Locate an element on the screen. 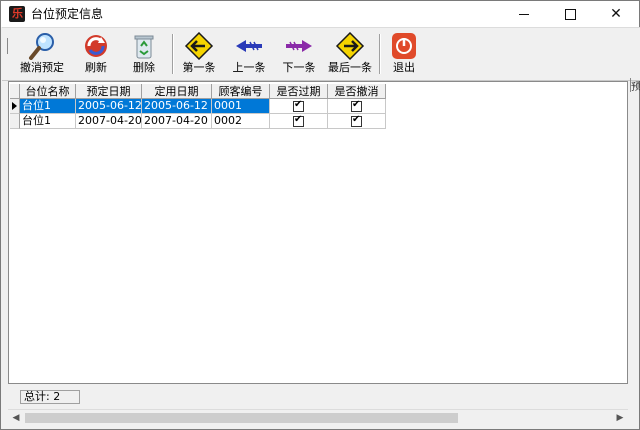 This screenshot has height=430, width=640. first-record-button: 第一条 is located at coordinates (199, 54).